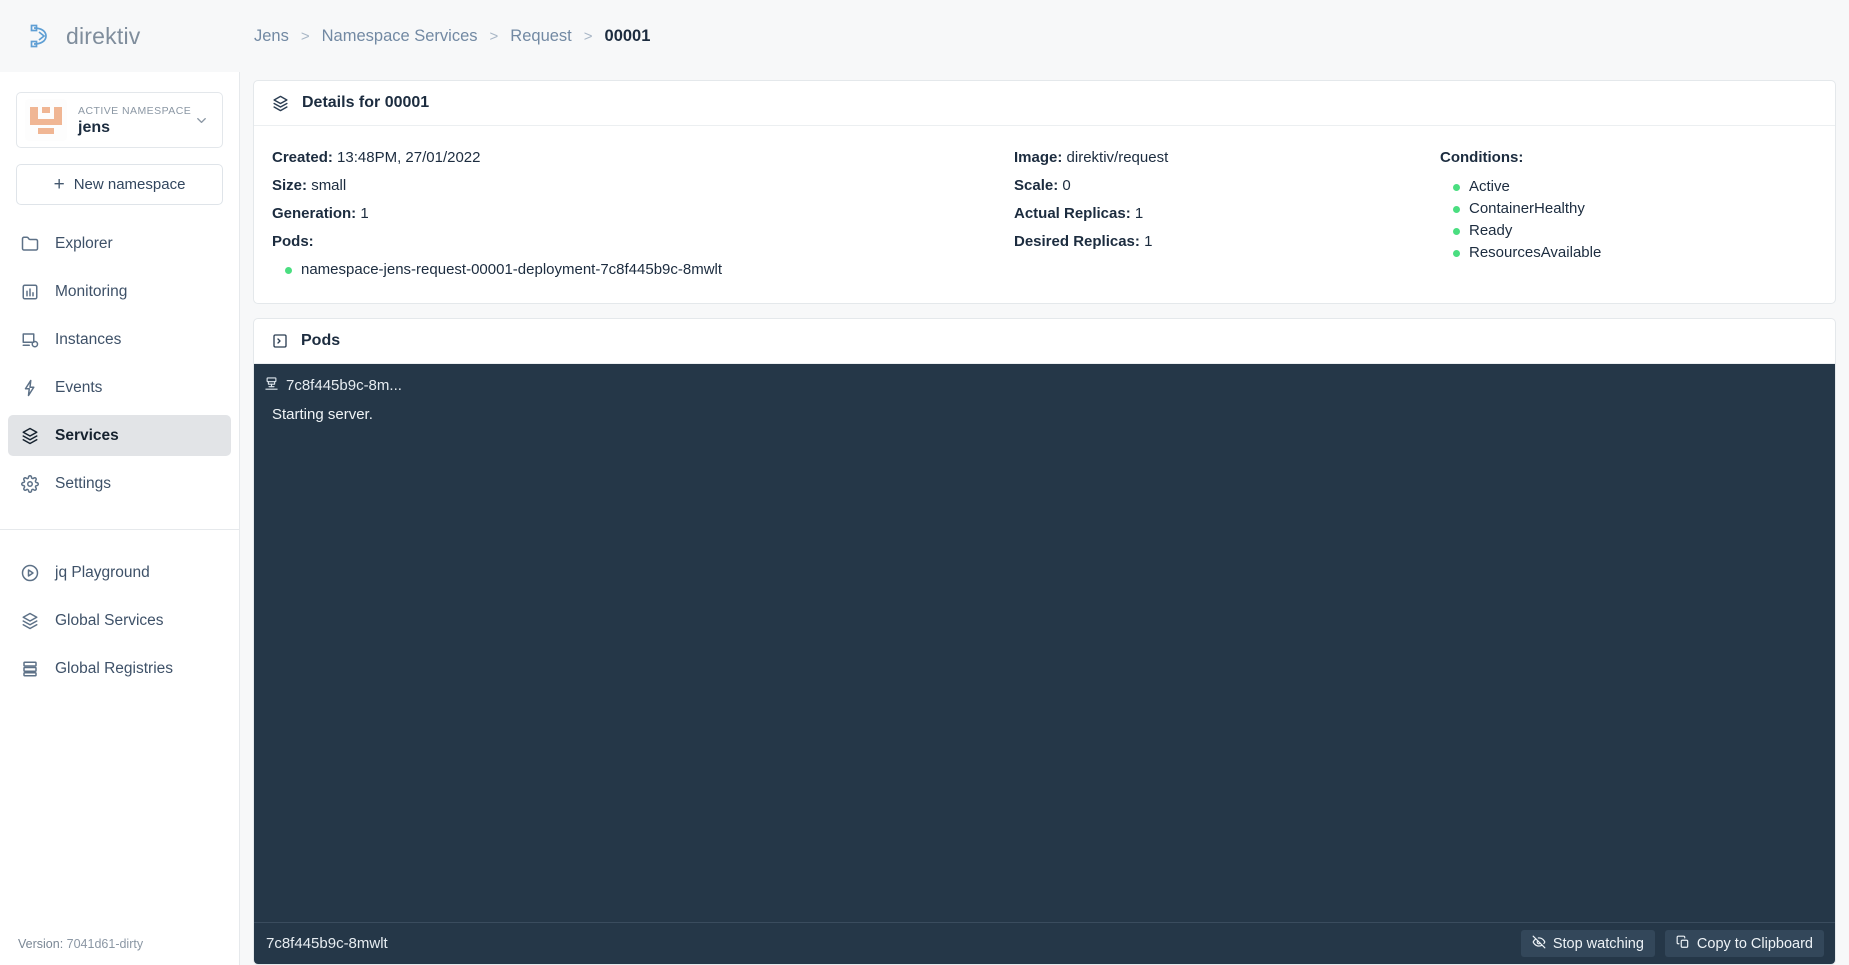 Image resolution: width=1849 pixels, height=965 pixels. I want to click on sidebar-item-global-services: Global Services, so click(119, 620).